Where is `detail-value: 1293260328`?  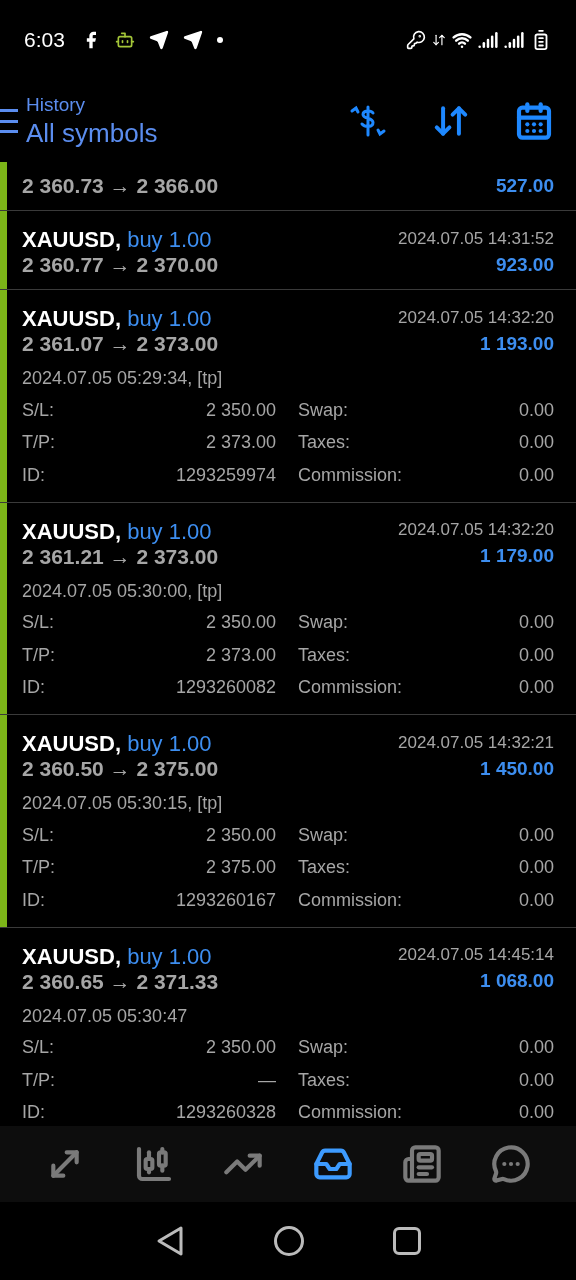
detail-value: 1293260328 is located at coordinates (225, 1113).